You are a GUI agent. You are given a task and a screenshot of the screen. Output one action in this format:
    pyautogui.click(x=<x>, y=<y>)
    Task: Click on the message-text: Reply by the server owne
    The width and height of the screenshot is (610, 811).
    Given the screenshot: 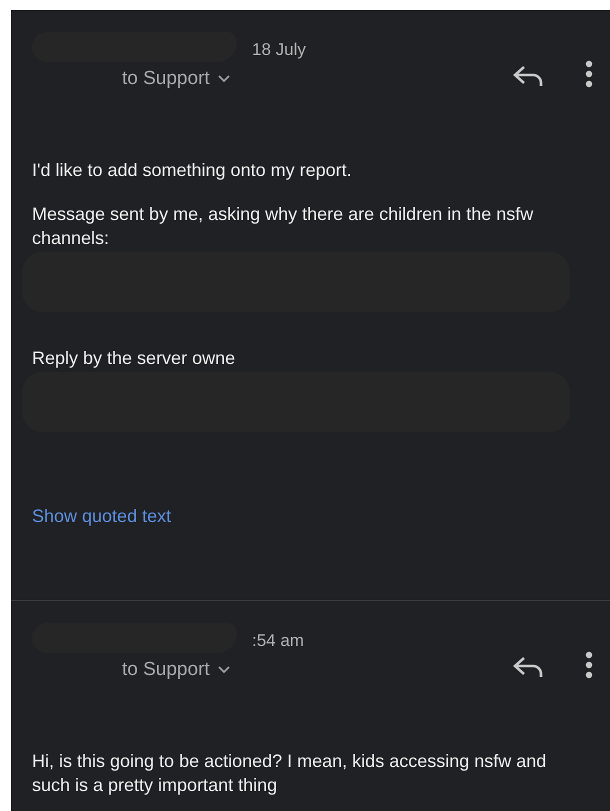 What is the action you would take?
    pyautogui.click(x=134, y=358)
    